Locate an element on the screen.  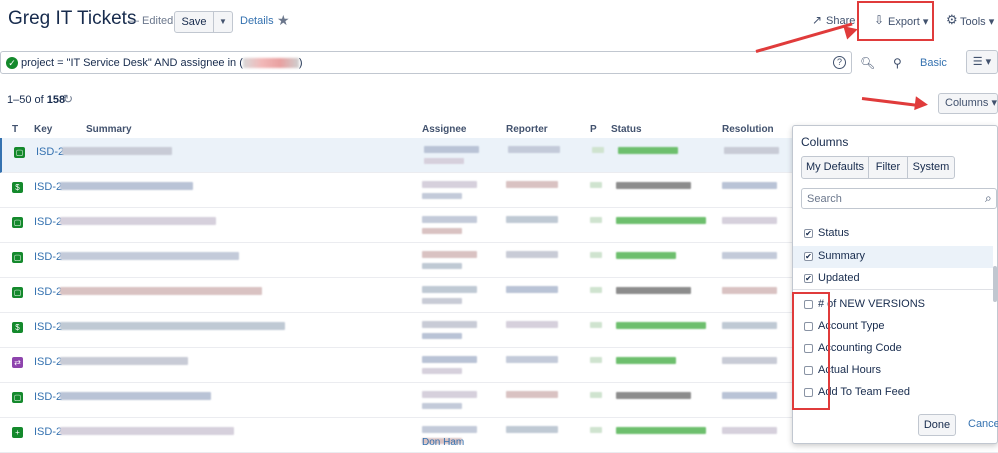
gear-icon: ⚙ is located at coordinates (952, 19).